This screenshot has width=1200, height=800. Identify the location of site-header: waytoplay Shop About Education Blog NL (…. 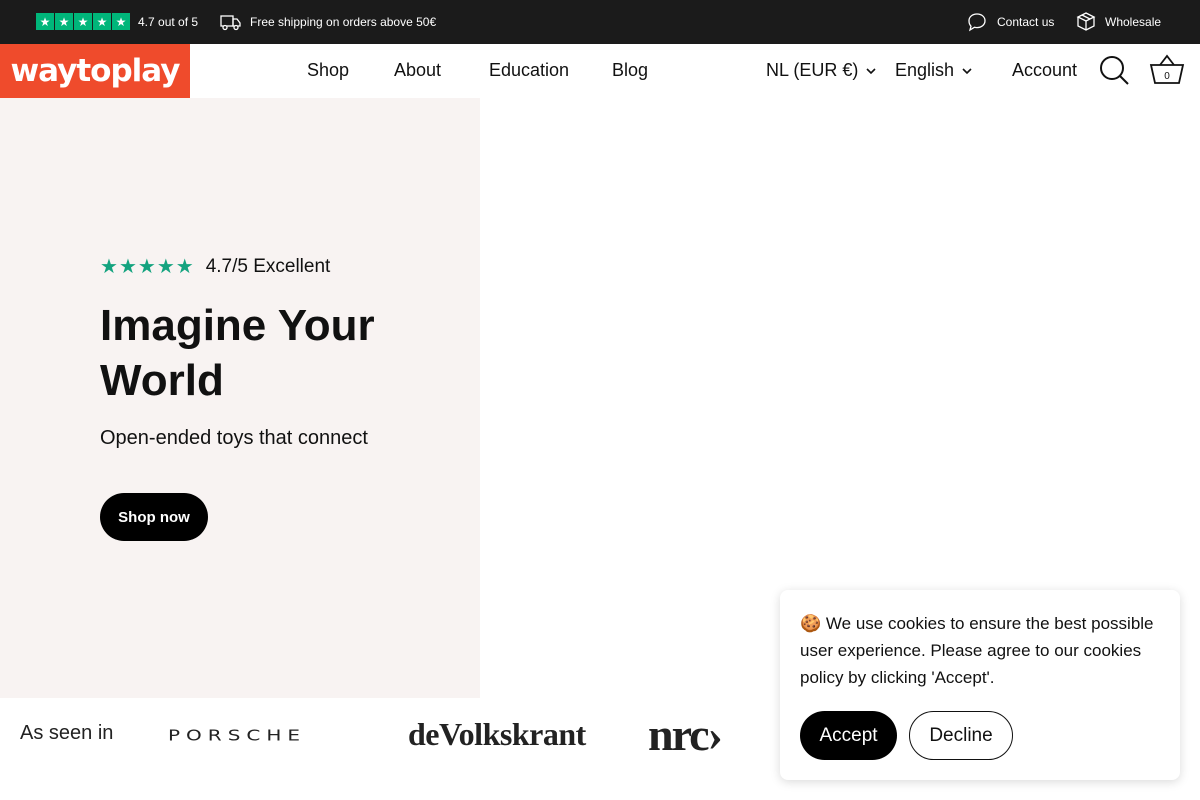
(600, 71).